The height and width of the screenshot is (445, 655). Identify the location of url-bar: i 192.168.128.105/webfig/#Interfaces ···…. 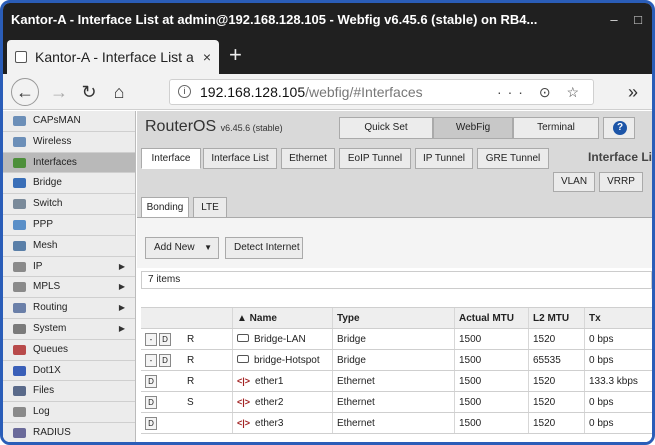
(381, 92).